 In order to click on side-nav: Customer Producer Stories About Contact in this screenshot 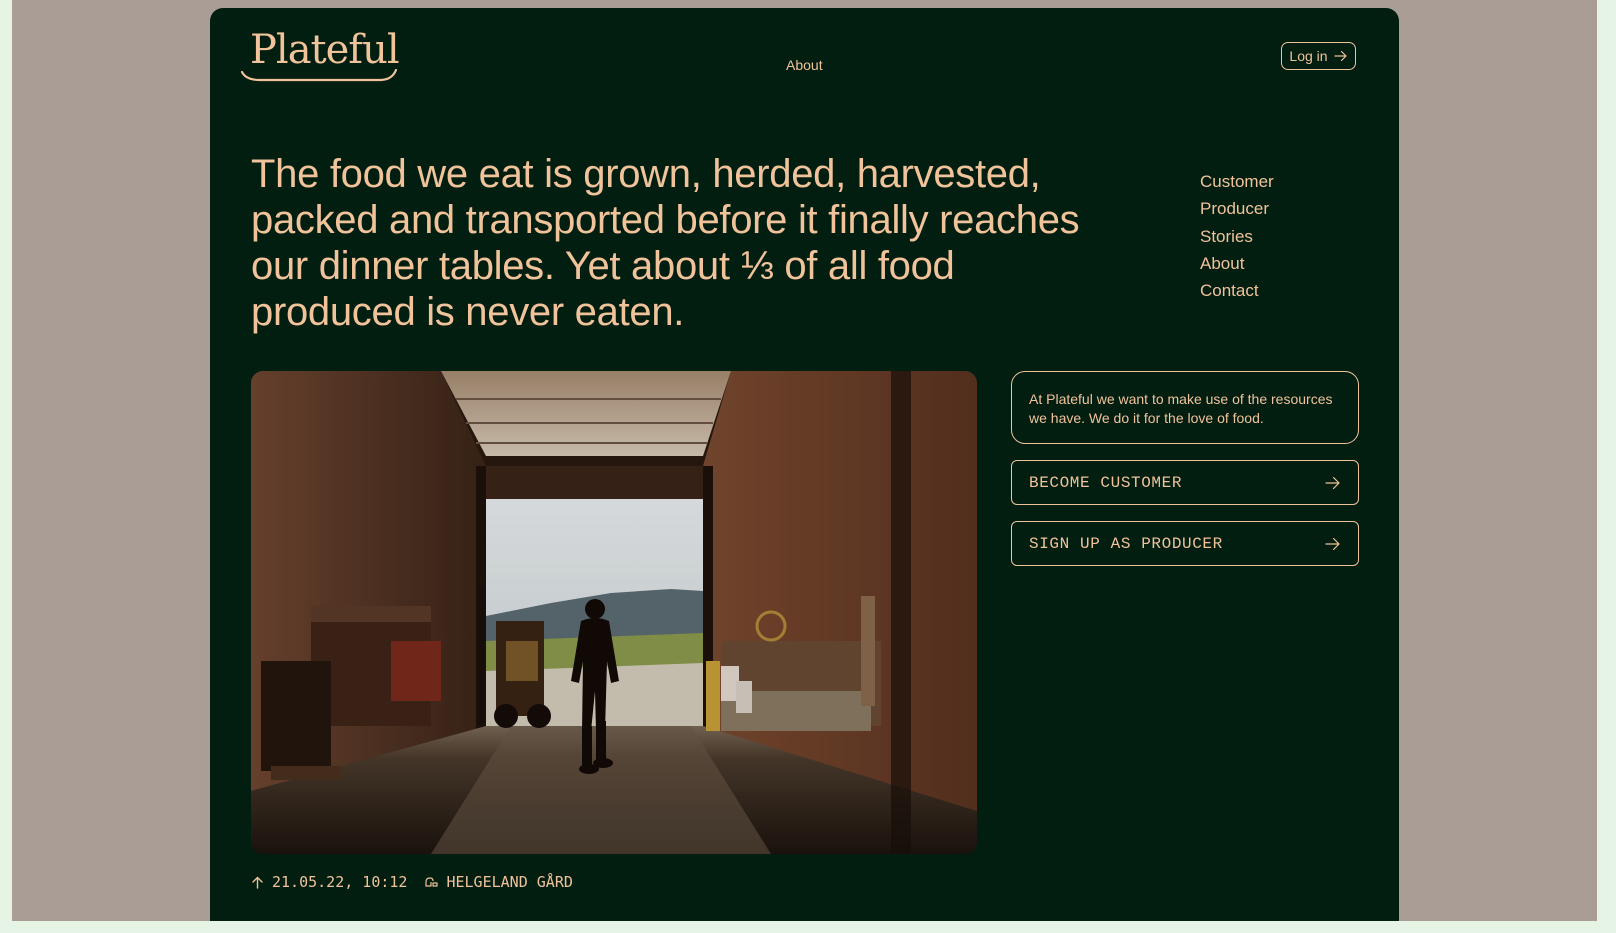, I will do `click(1237, 236)`.